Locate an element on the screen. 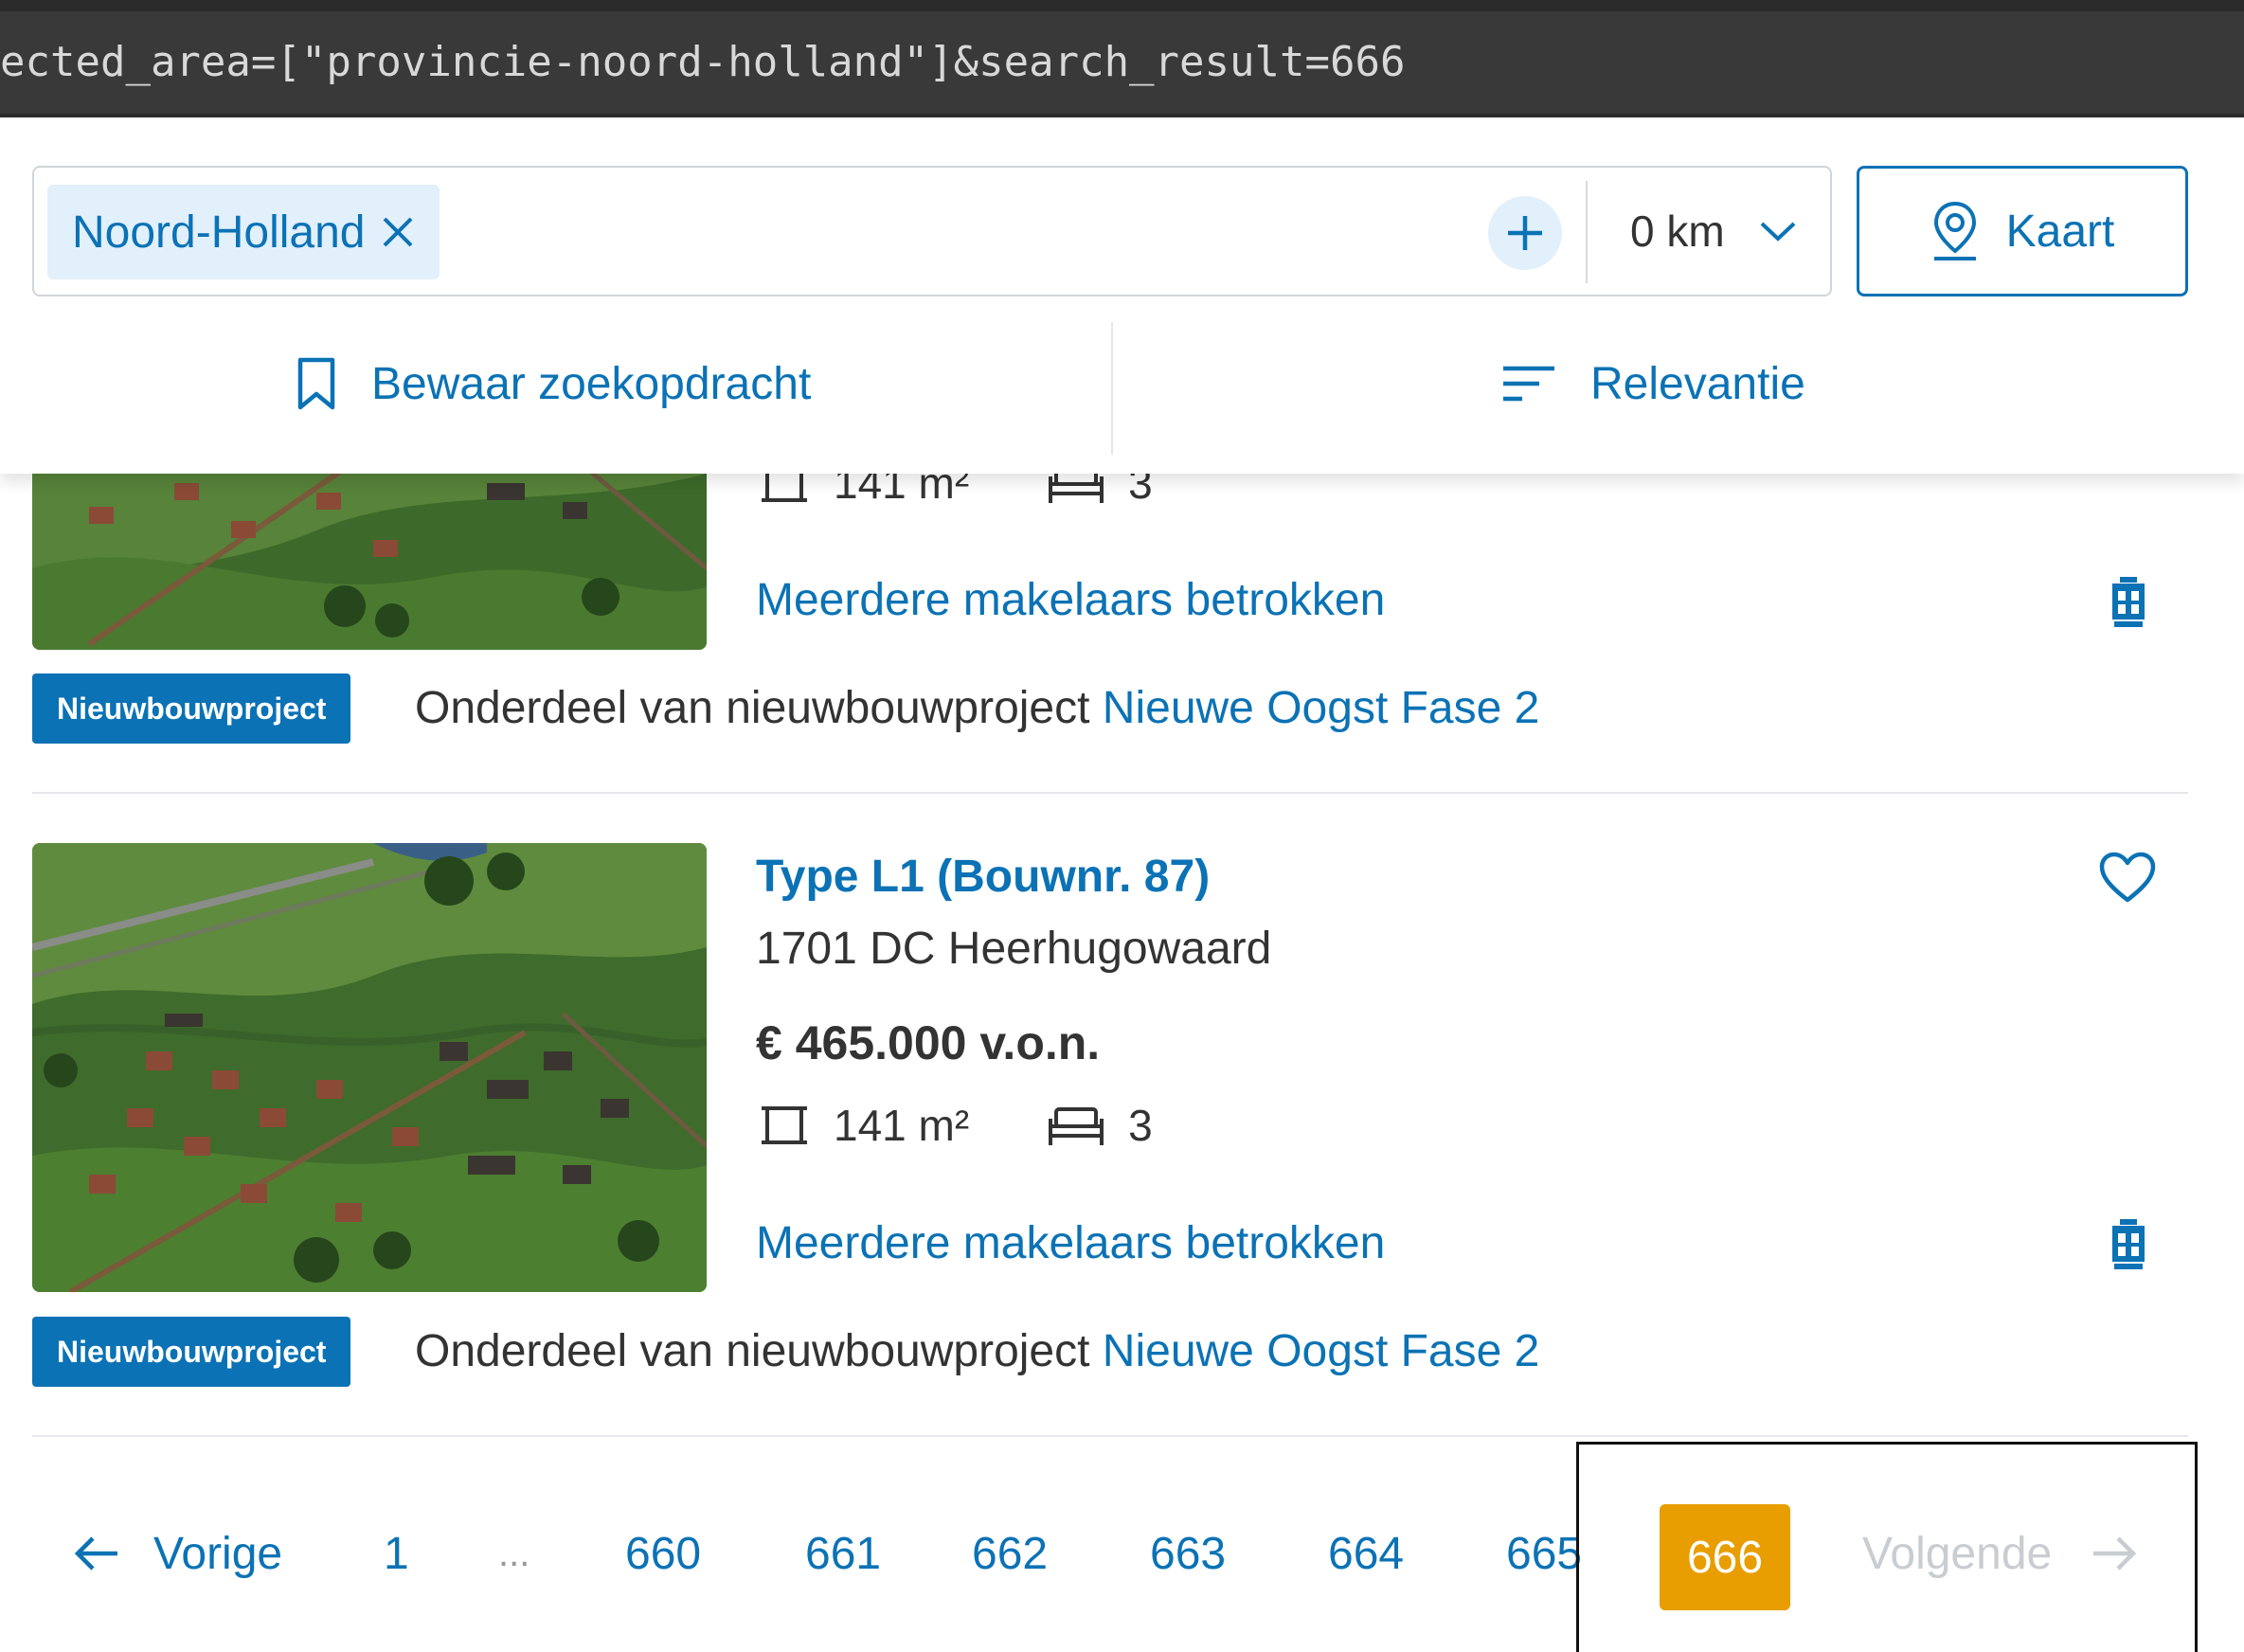 This screenshot has width=2244, height=1652. sort-icon is located at coordinates (1528, 384).